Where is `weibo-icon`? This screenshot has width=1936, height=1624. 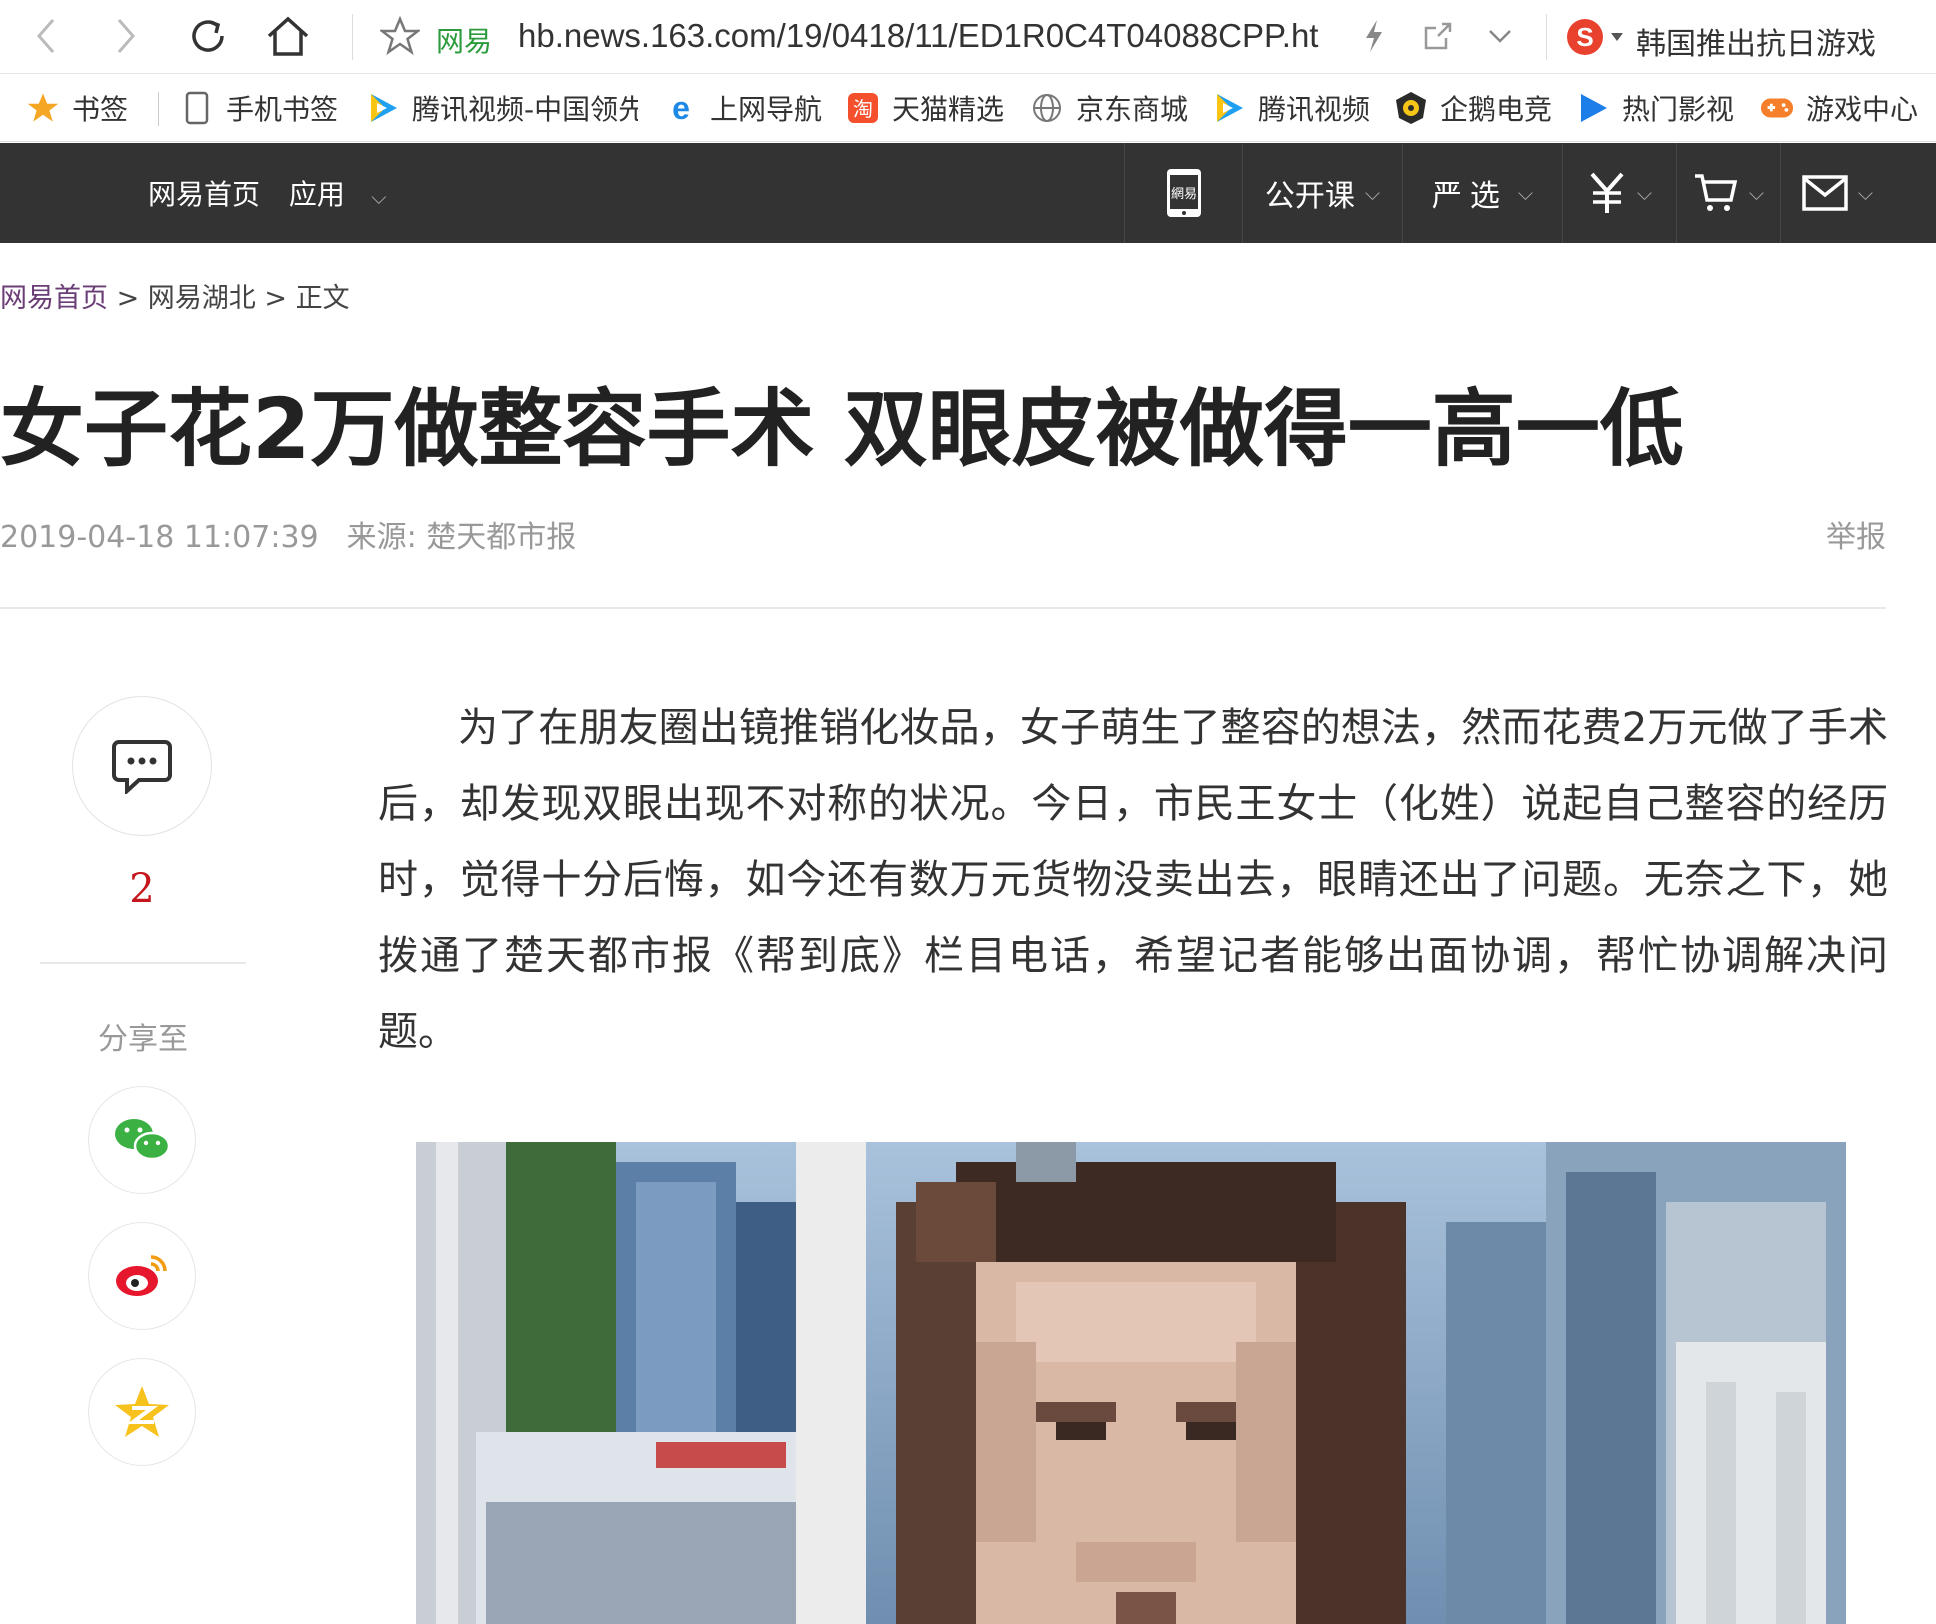 weibo-icon is located at coordinates (141, 1275).